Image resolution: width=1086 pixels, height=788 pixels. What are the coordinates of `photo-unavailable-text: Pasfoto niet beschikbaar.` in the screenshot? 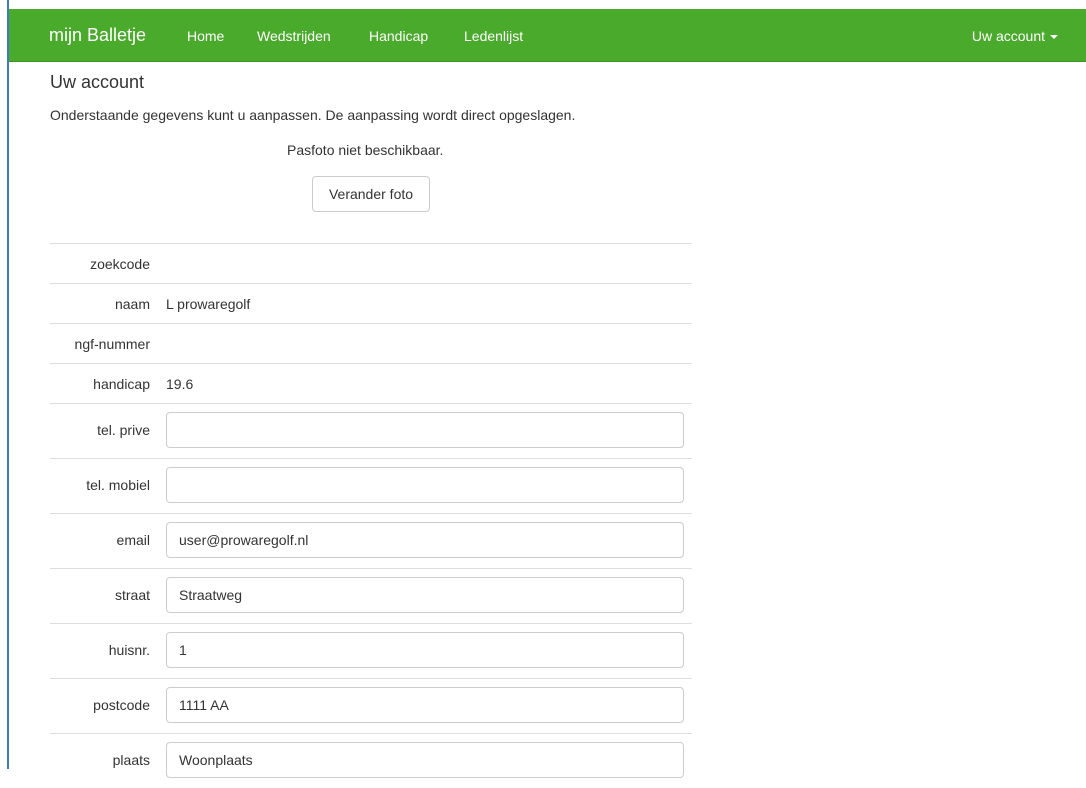 It's located at (365, 150).